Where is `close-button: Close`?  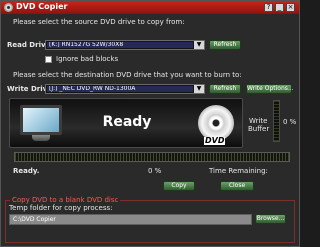 close-button: Close is located at coordinates (237, 186).